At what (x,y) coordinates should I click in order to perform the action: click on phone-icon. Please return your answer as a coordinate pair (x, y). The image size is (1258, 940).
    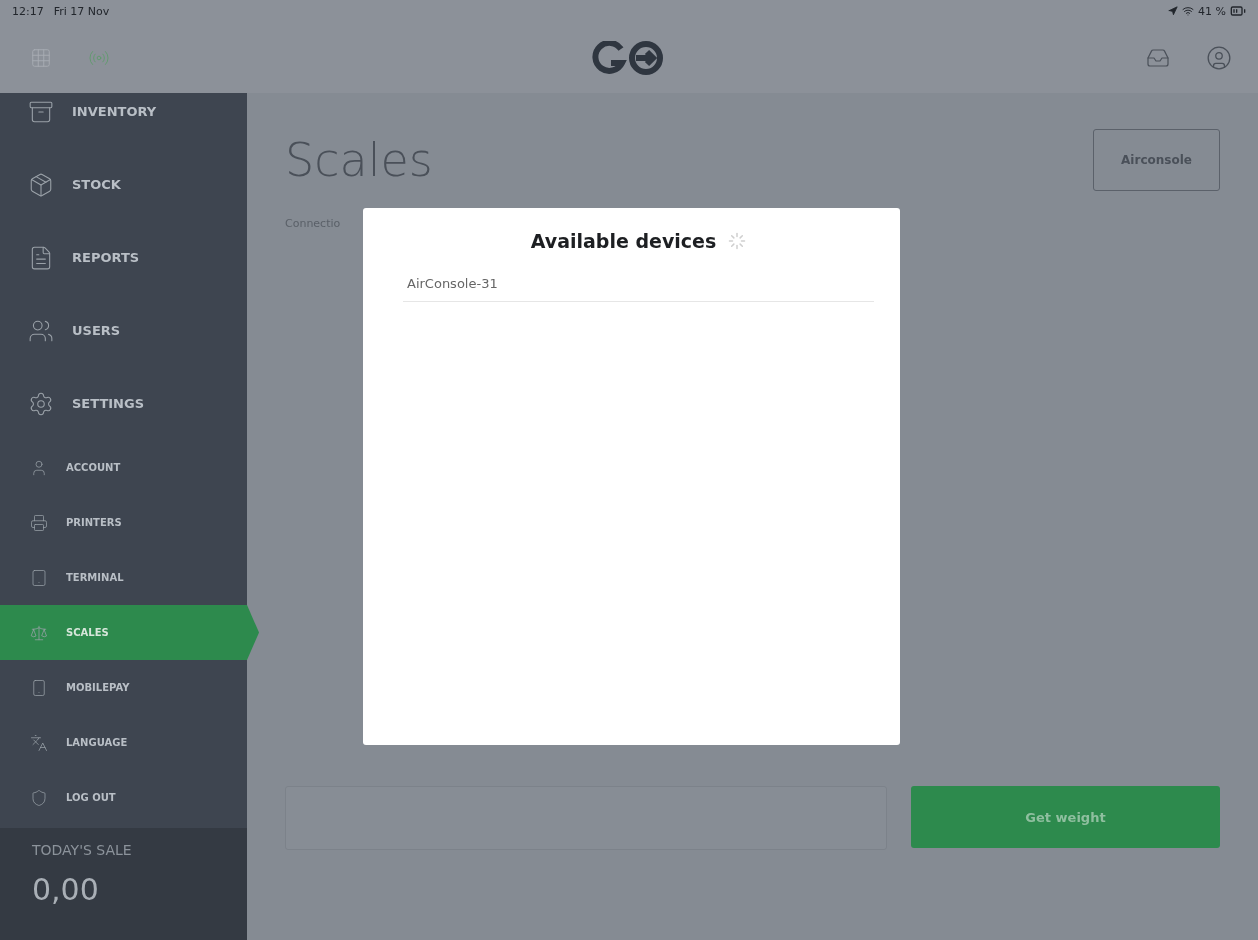
    Looking at the image, I should click on (39, 687).